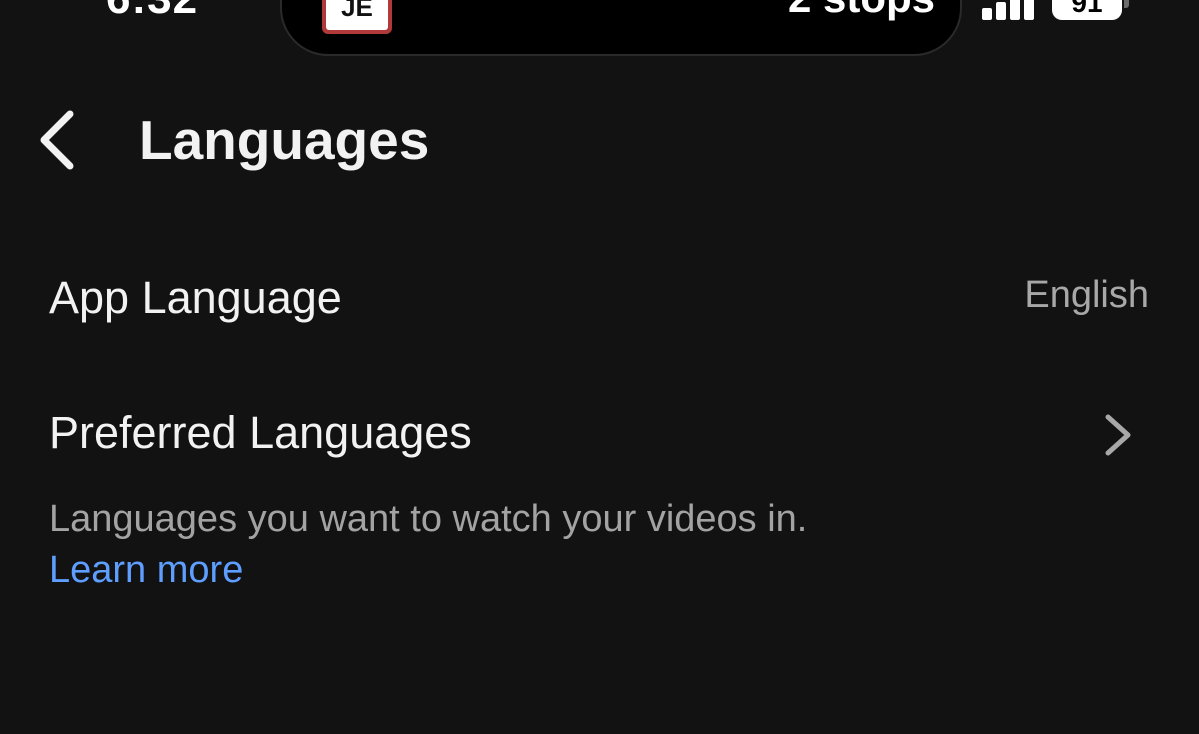 This screenshot has width=1199, height=734. Describe the element at coordinates (1118, 435) in the screenshot. I see `chevron-right-icon` at that location.